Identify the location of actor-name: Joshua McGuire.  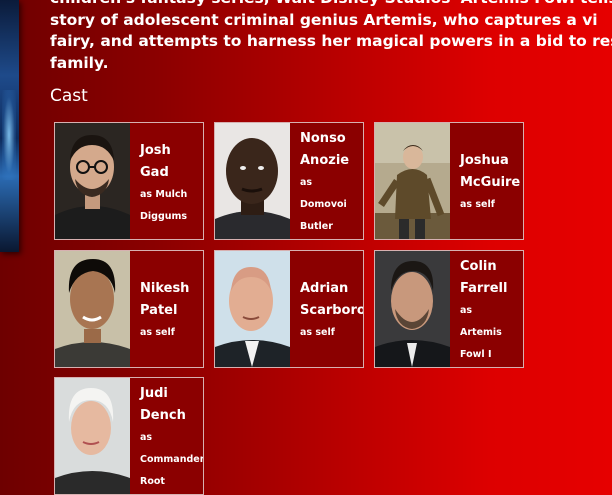
(491, 172).